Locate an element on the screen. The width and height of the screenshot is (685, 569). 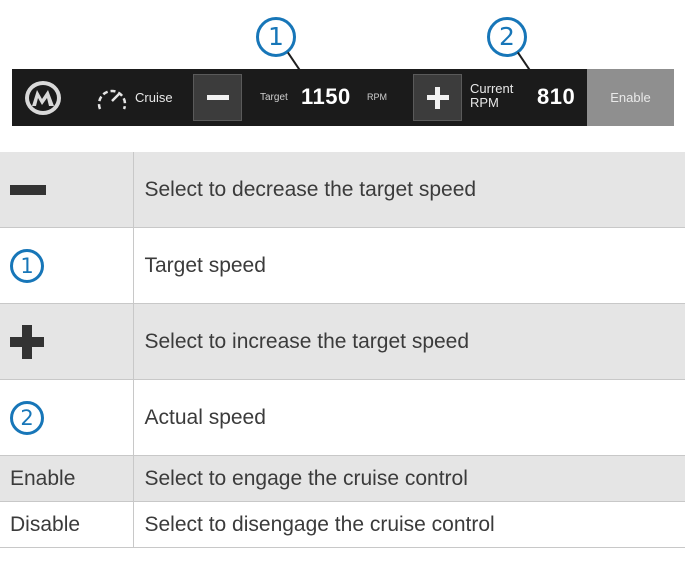
legend-row: Select to decrease the target speed is located at coordinates (342, 190).